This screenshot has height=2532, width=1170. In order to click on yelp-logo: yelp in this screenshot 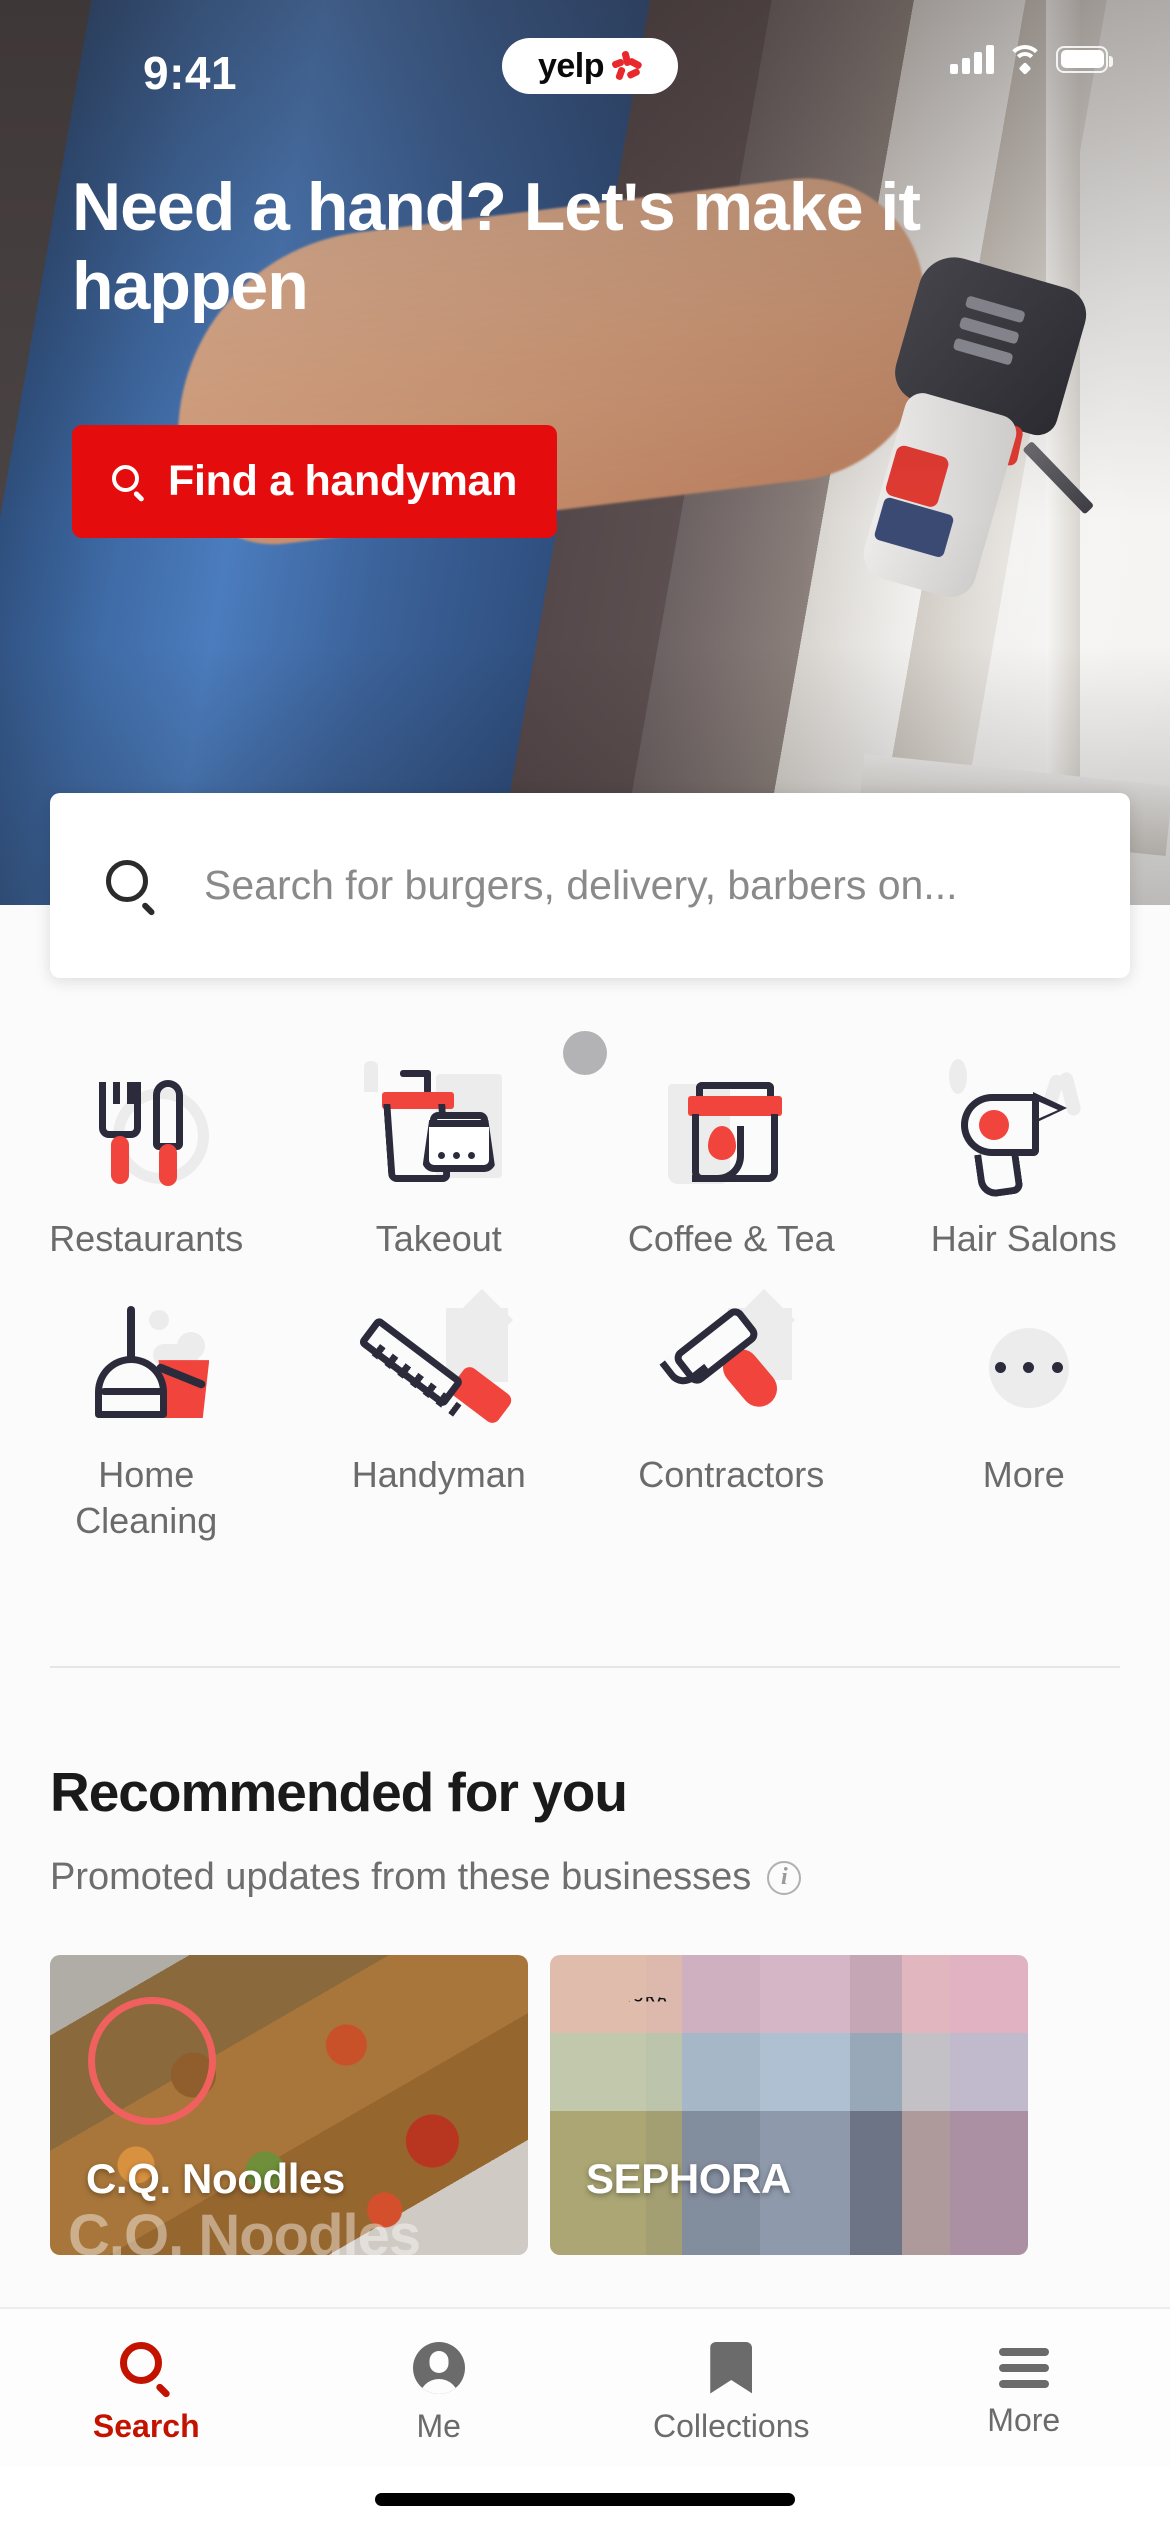, I will do `click(590, 66)`.